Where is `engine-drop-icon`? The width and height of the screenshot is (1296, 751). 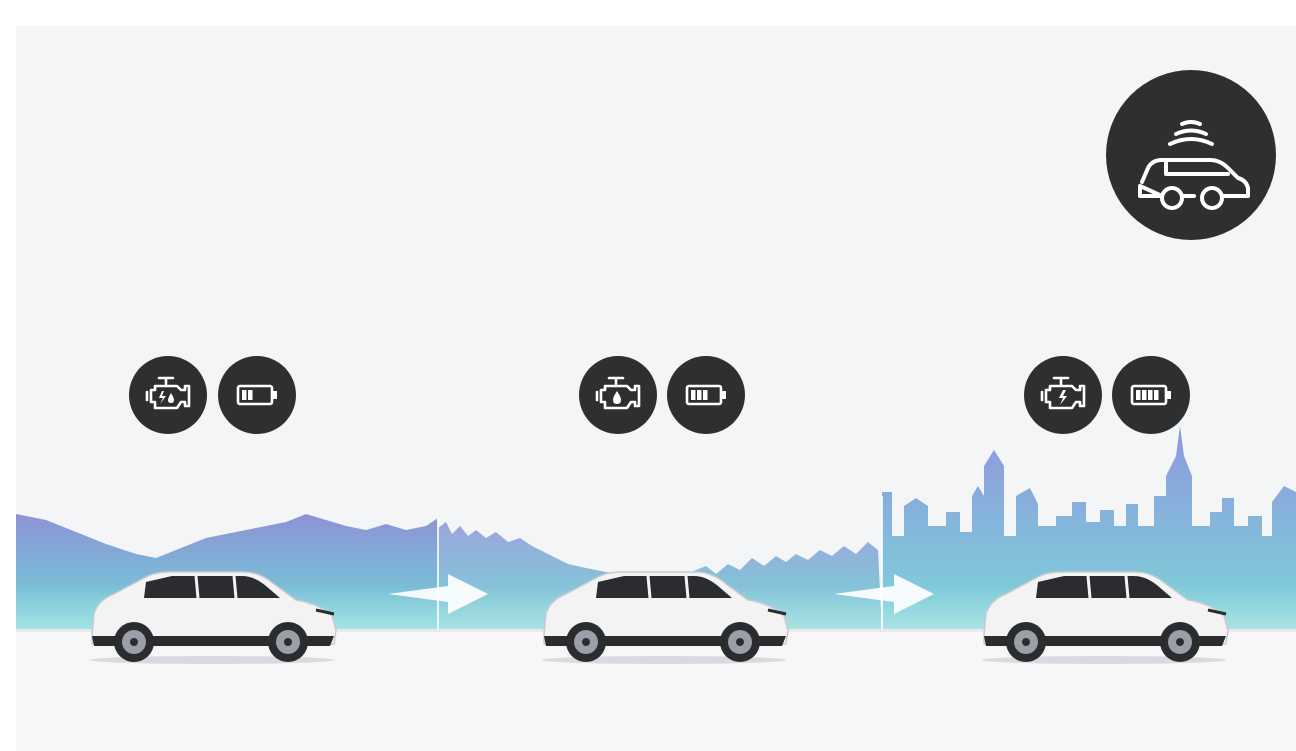
engine-drop-icon is located at coordinates (618, 393).